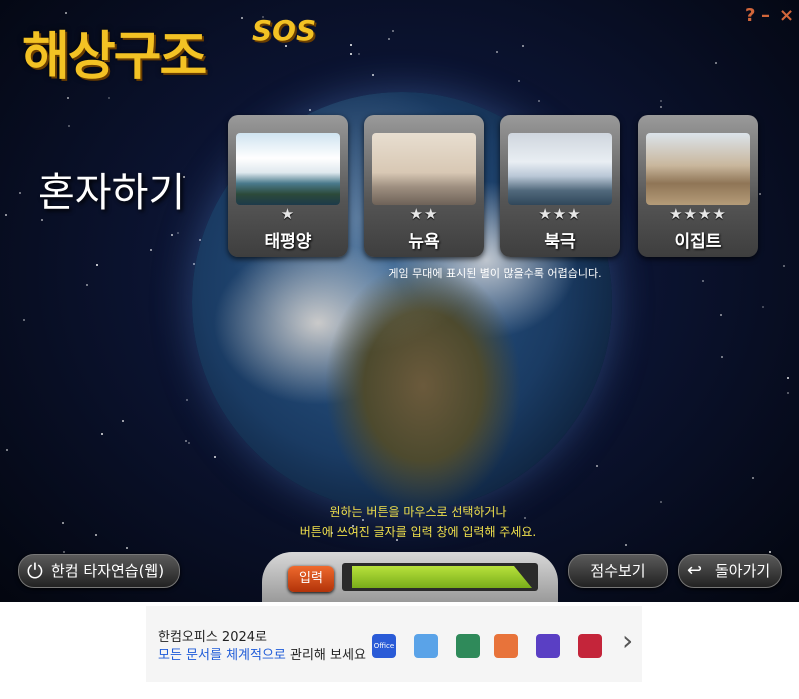 The image size is (799, 699). I want to click on back-button: ↩ 돌아가기, so click(730, 571).